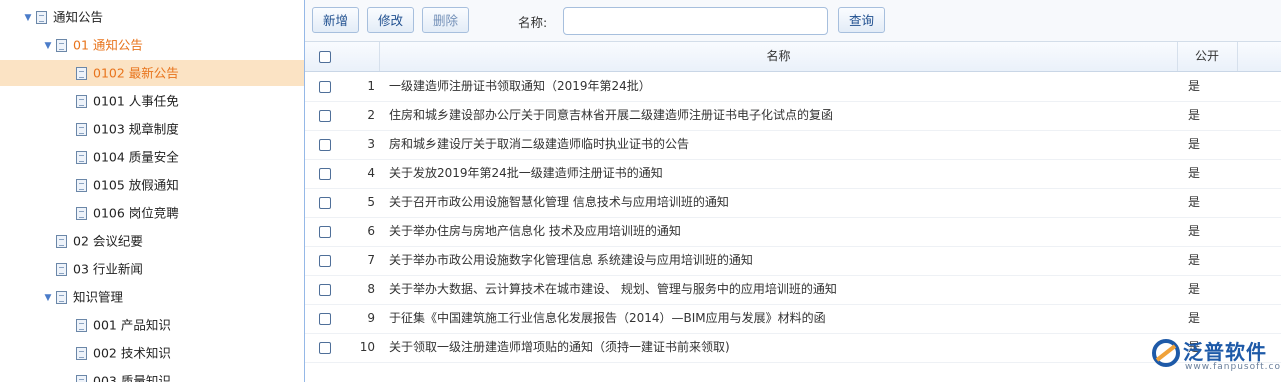 This screenshot has width=1281, height=382. Describe the element at coordinates (371, 173) in the screenshot. I see `row-number: 4` at that location.